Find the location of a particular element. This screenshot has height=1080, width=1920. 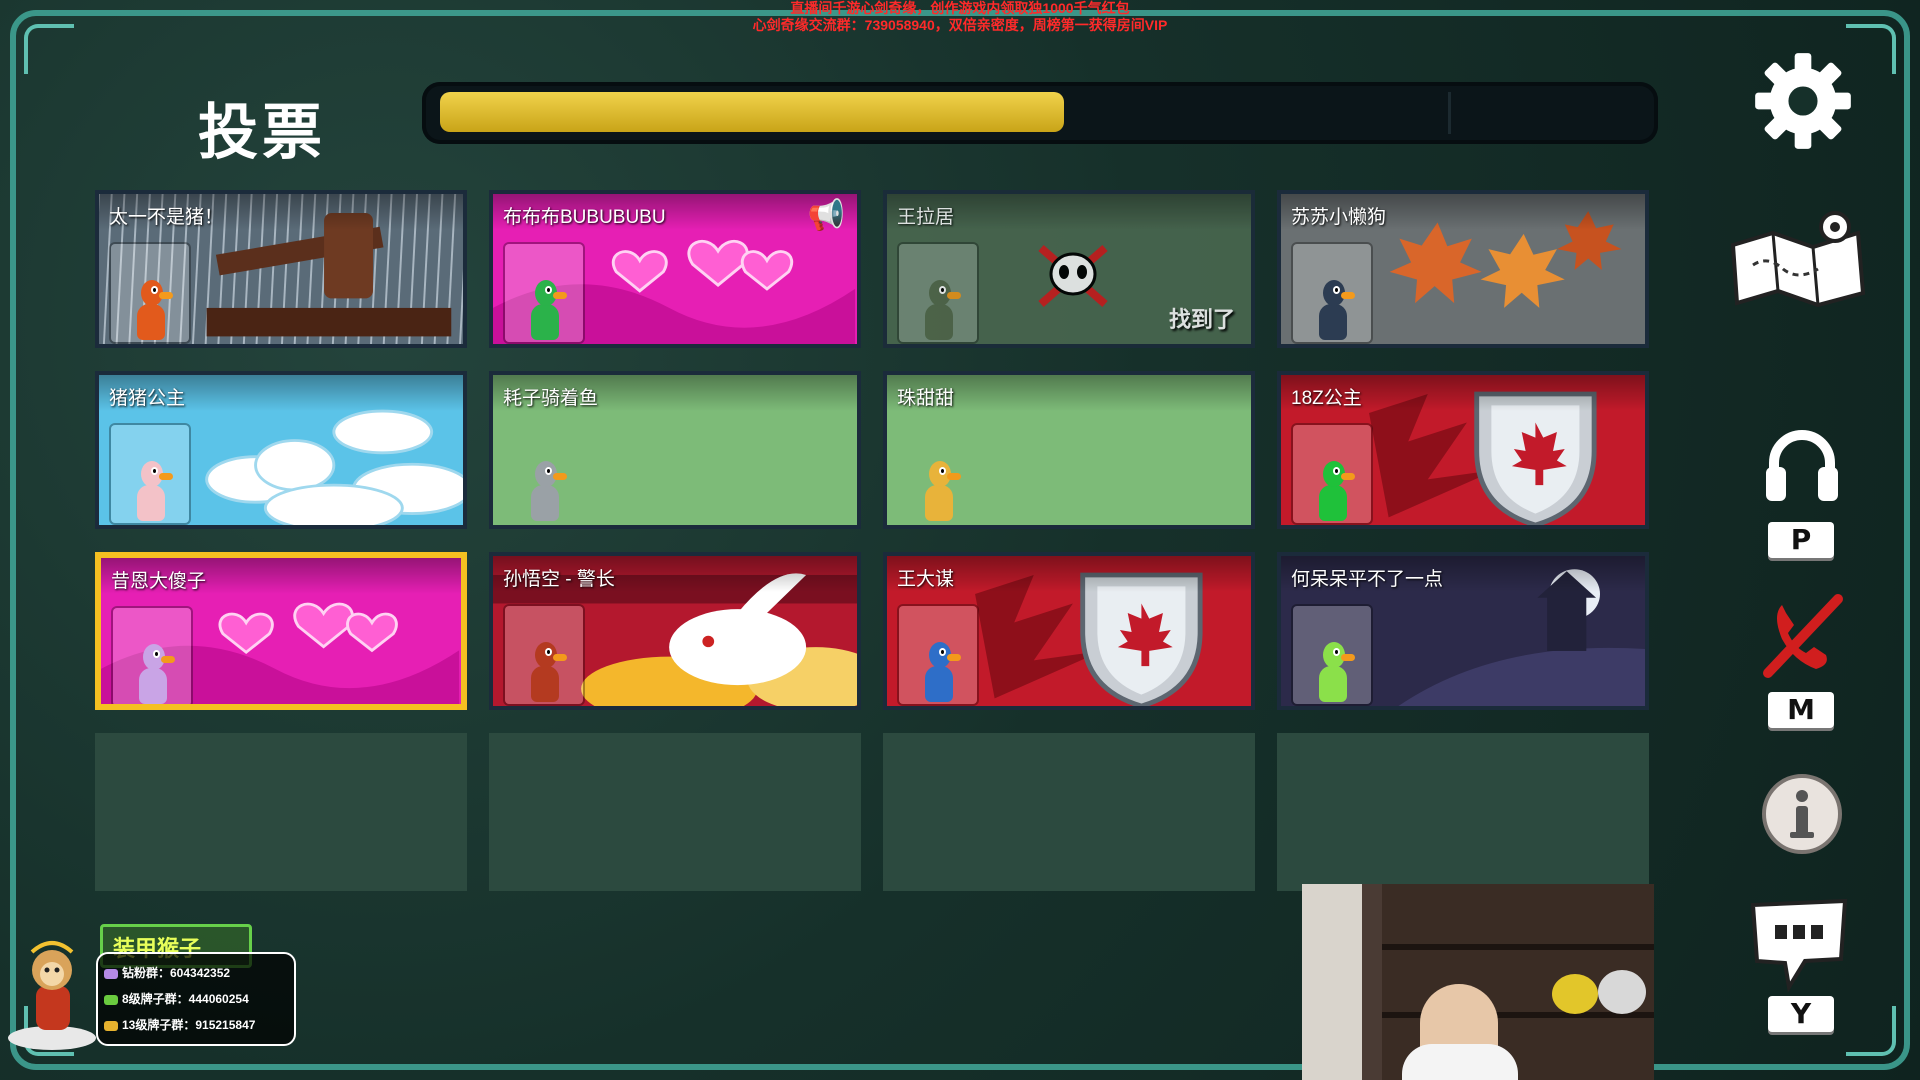

player-name: 王拉居 is located at coordinates (926, 217).